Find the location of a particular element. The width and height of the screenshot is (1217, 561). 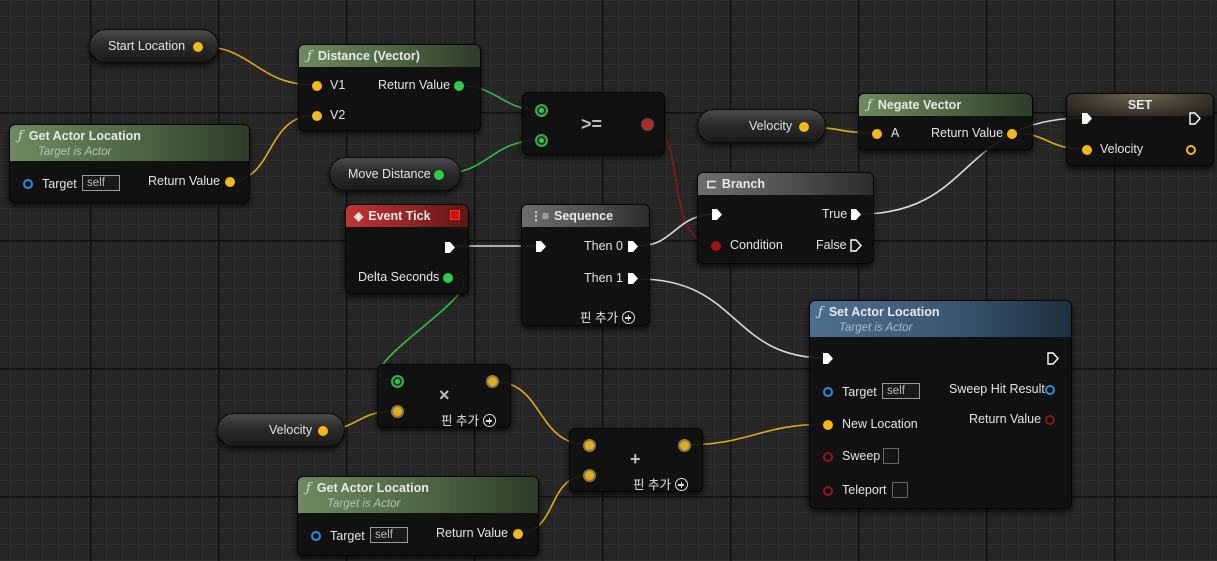

add-node: + 핀 추가 is located at coordinates (636, 460).